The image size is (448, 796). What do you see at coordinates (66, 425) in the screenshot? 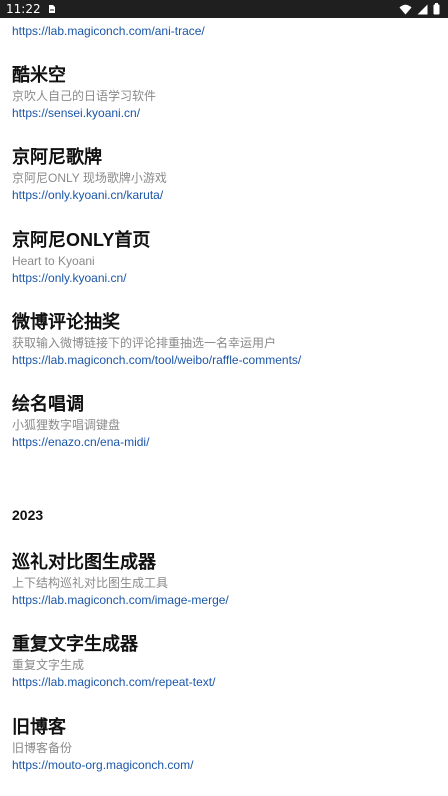
I see `item-description: 小狐狸数字唱调键盘` at bounding box center [66, 425].